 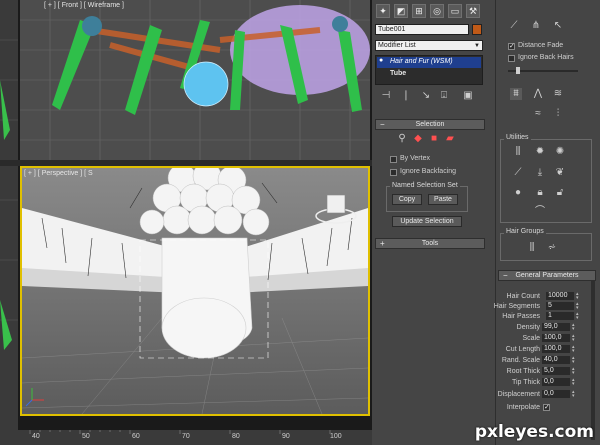 I want to click on frizz-icon: ✺, so click(x=560, y=152).